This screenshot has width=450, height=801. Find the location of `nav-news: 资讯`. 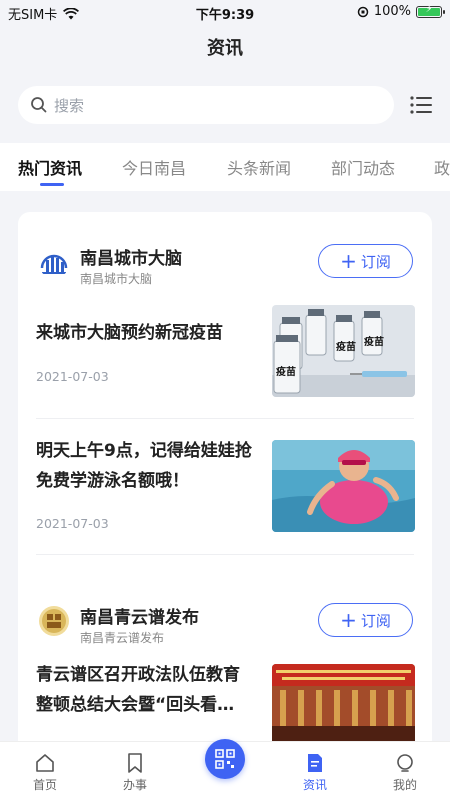

nav-news: 资讯 is located at coordinates (315, 772).